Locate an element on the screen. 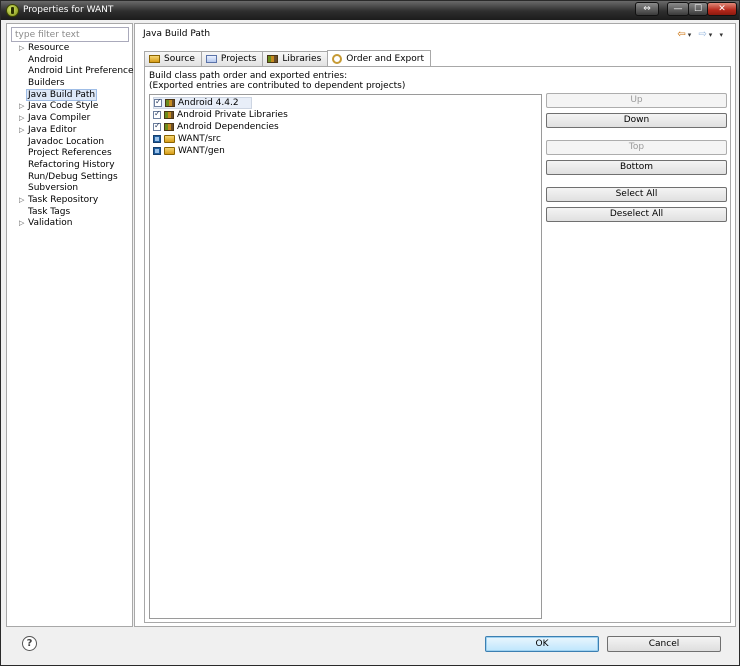 Image resolution: width=740 pixels, height=666 pixels. tree-item-javadoc-location: Javadoc Location is located at coordinates (69, 143).